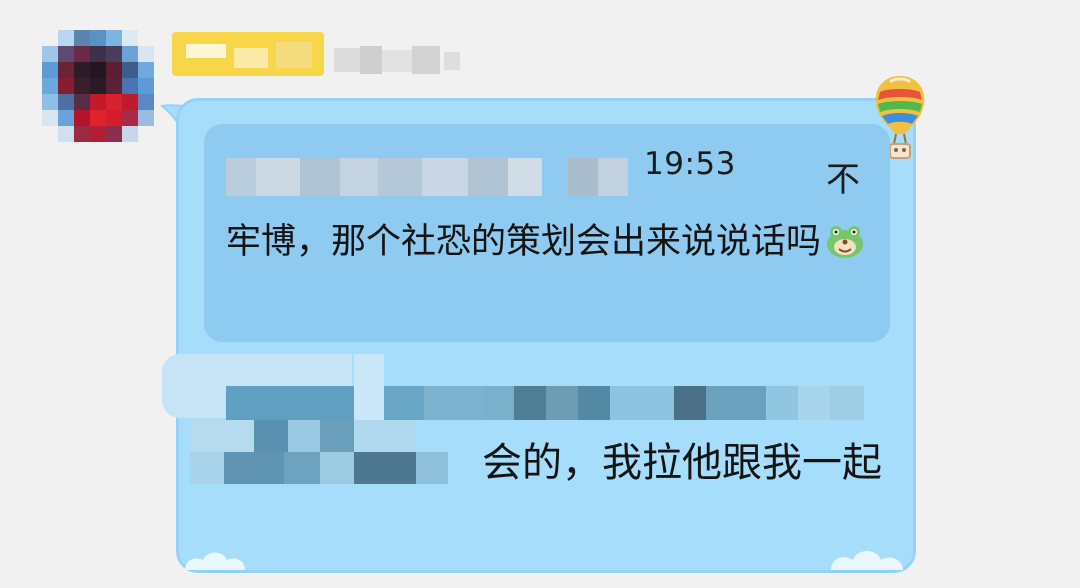  I want to click on sender-avatar, so click(98, 86).